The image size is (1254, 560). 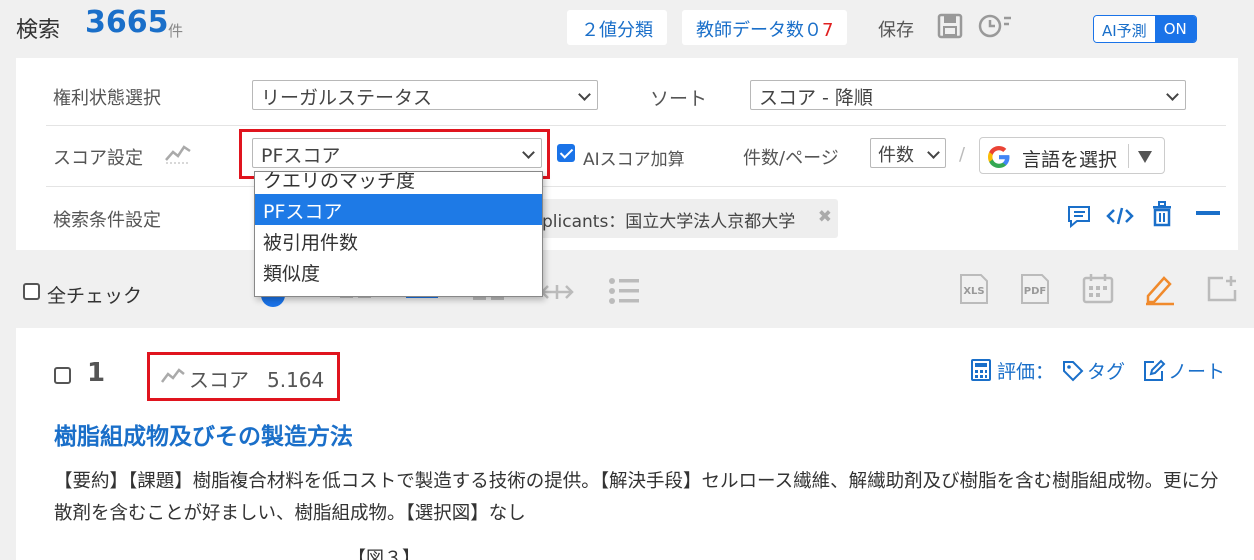 What do you see at coordinates (816, 98) in the screenshot?
I see `sort-value: スコア - 降順` at bounding box center [816, 98].